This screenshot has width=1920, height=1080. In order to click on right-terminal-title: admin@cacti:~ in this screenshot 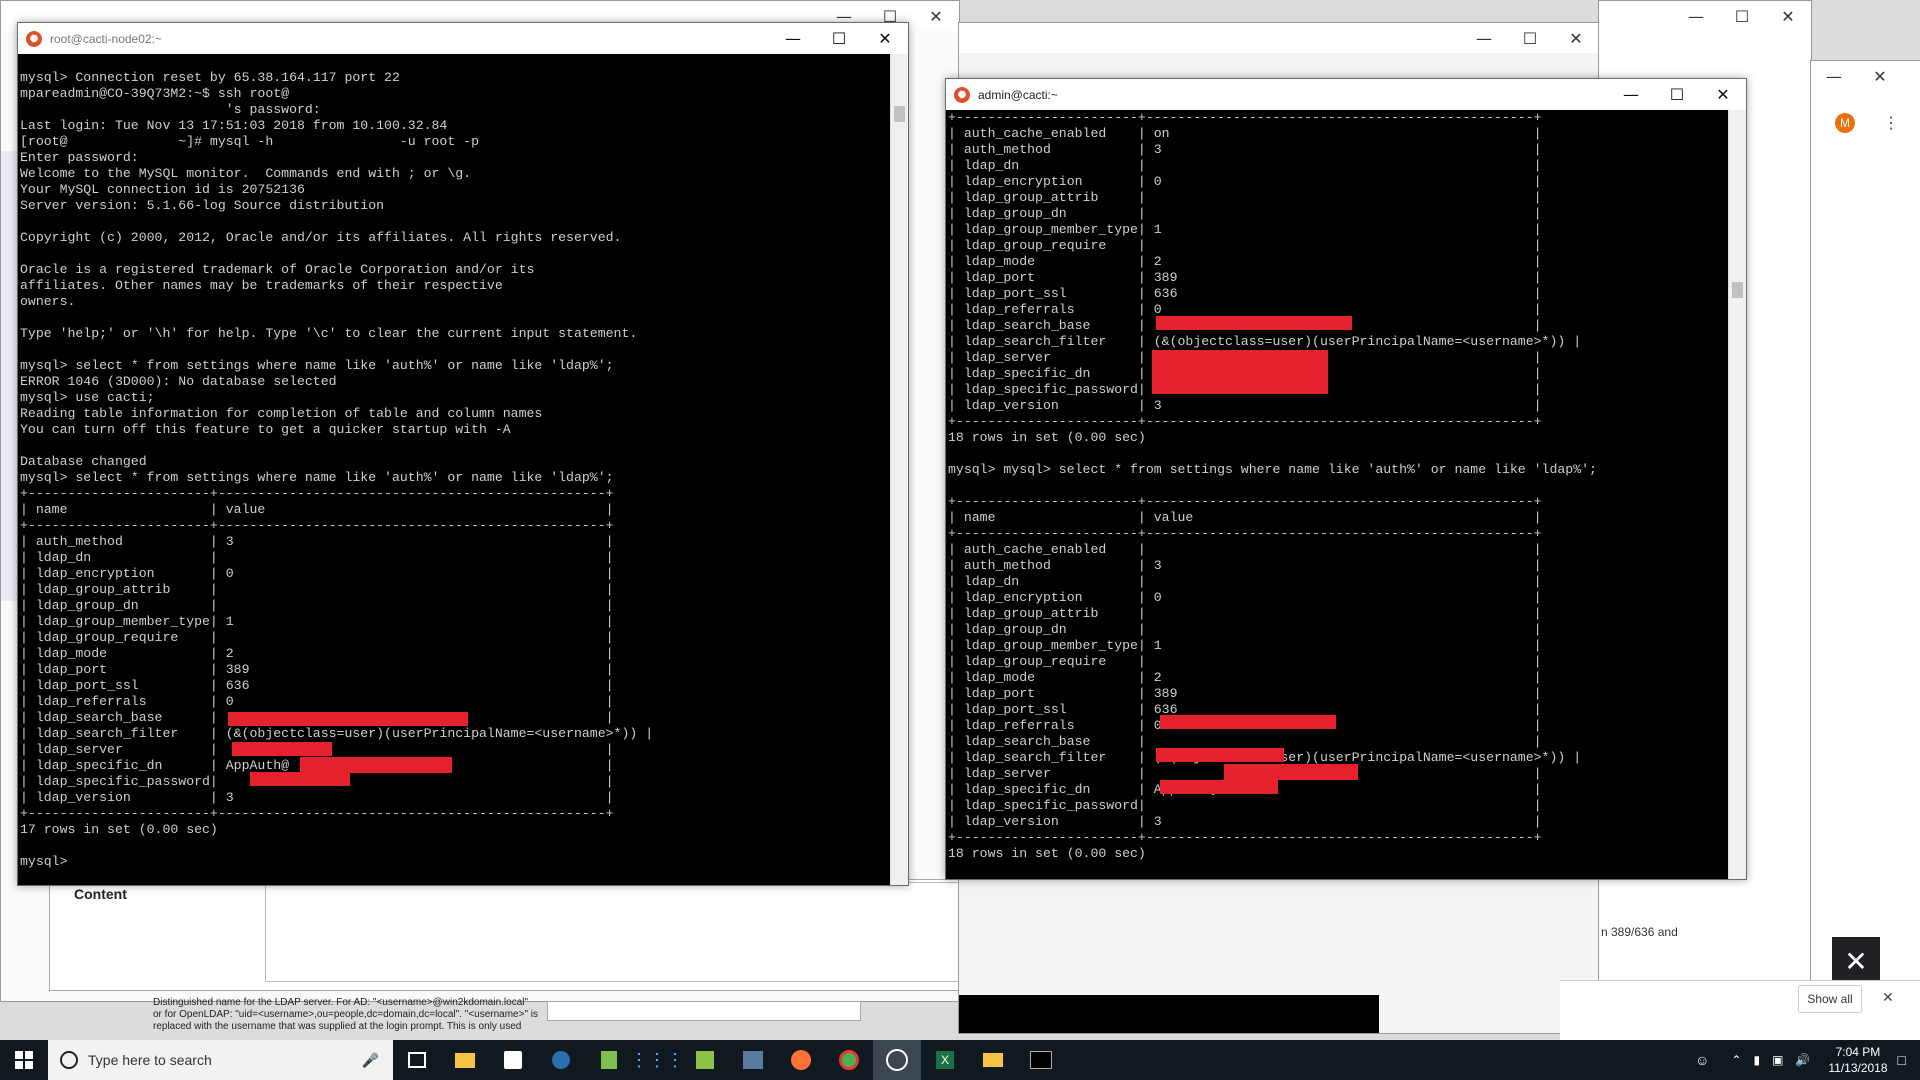, I will do `click(1018, 94)`.